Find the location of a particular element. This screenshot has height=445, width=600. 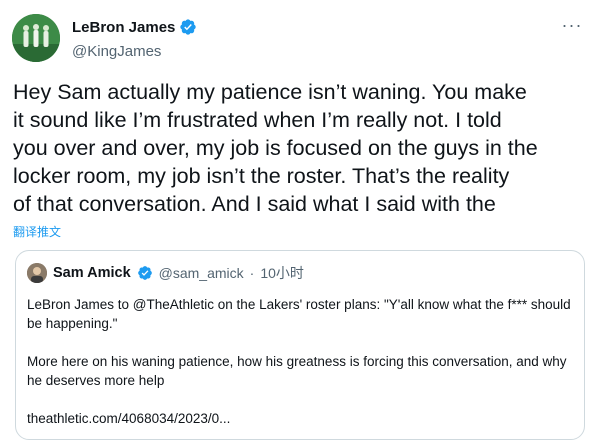

tweet-header: LeBron James @KingJames ··· is located at coordinates (300, 38).